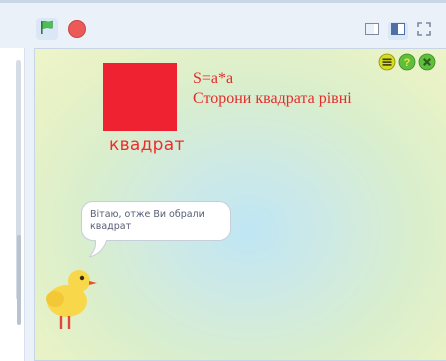 This screenshot has width=446, height=361. I want to click on sprite-button-group: ?, so click(407, 62).